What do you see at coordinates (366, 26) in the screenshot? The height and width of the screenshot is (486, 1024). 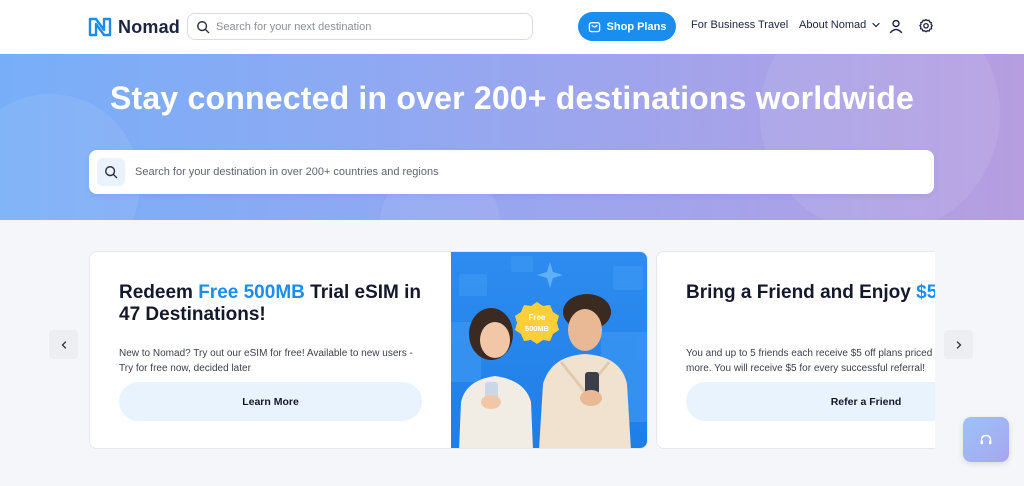 I see `header-search-input` at bounding box center [366, 26].